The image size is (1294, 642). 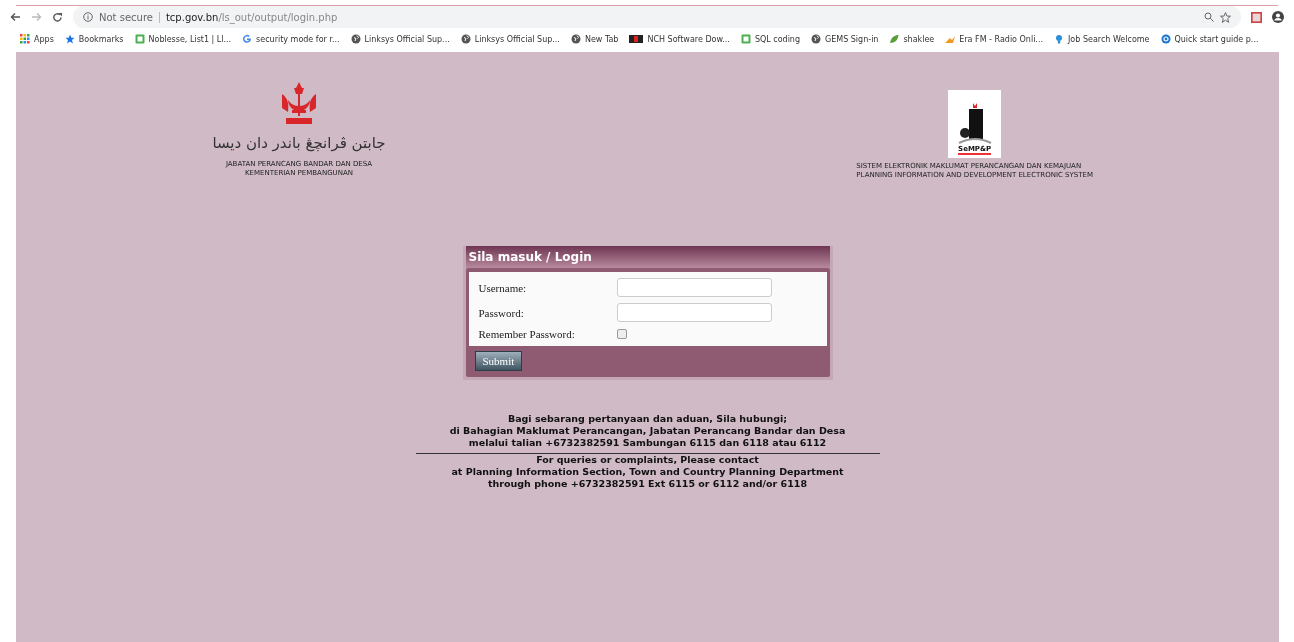 What do you see at coordinates (527, 334) in the screenshot?
I see `field-label: Remember Password:` at bounding box center [527, 334].